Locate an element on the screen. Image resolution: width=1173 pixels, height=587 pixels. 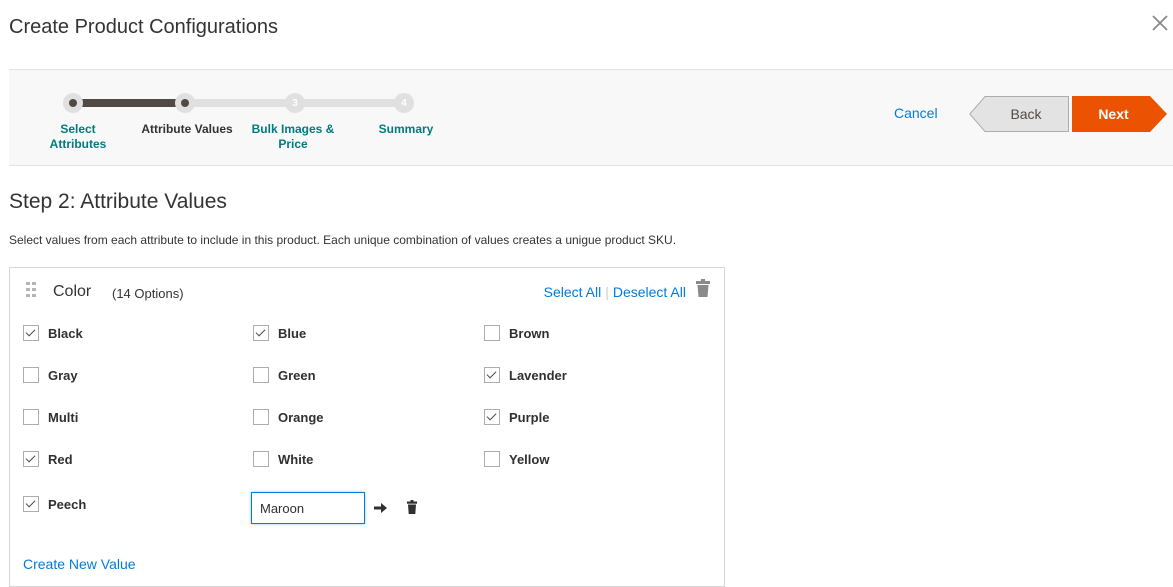
option-red: Red is located at coordinates (48, 459).